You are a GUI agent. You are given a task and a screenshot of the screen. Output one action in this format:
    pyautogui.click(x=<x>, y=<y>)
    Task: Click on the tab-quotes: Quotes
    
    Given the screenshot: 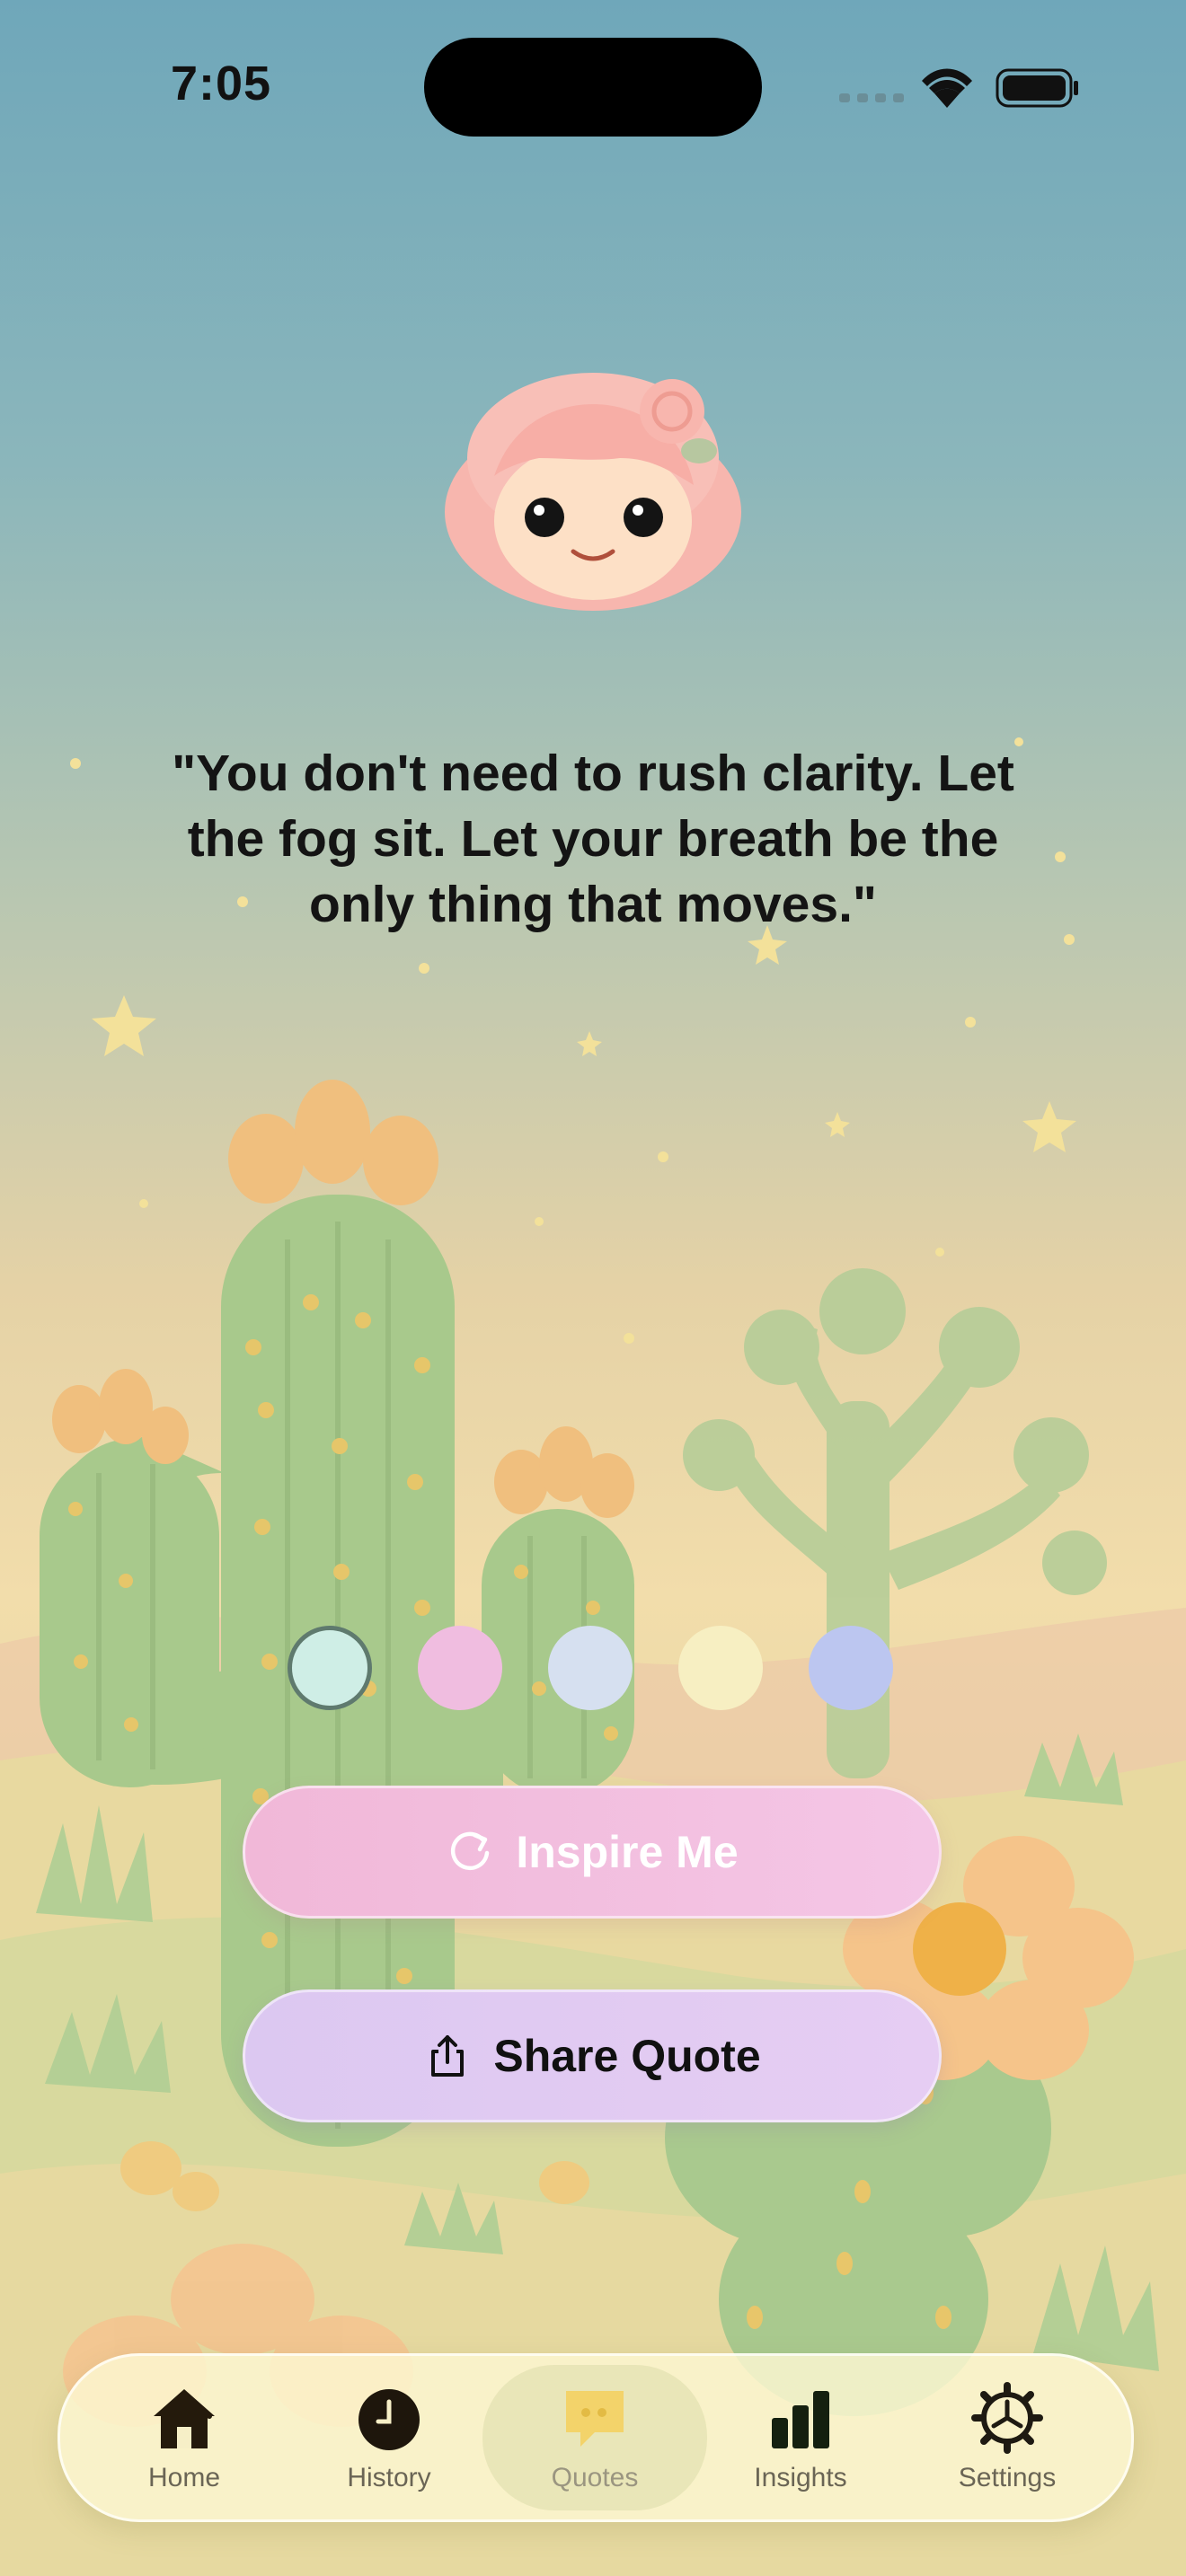 What is the action you would take?
    pyautogui.click(x=594, y=2437)
    